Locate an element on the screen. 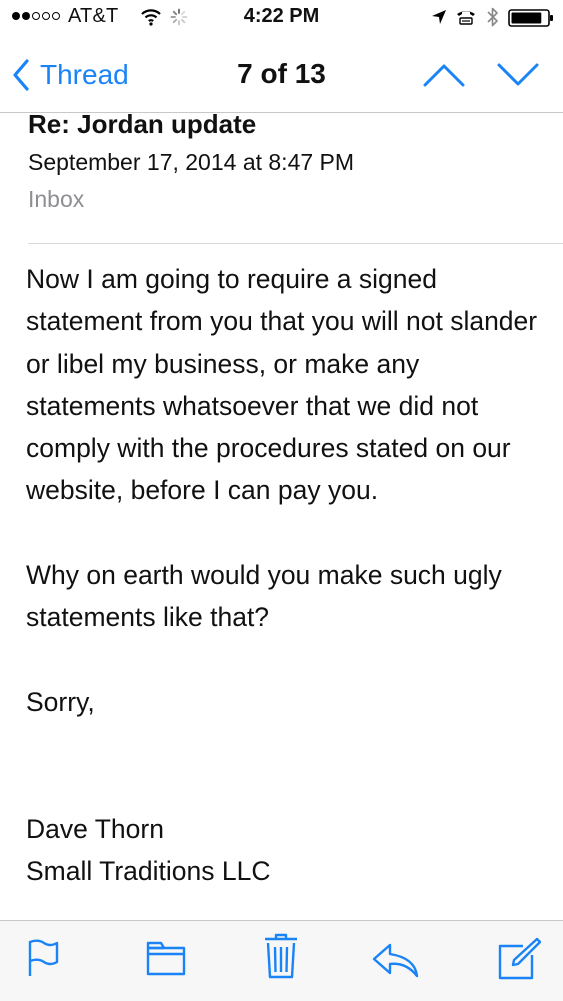 Image resolution: width=563 pixels, height=1001 pixels. navigation-bar: Thread 7 of 13 is located at coordinates (281, 74).